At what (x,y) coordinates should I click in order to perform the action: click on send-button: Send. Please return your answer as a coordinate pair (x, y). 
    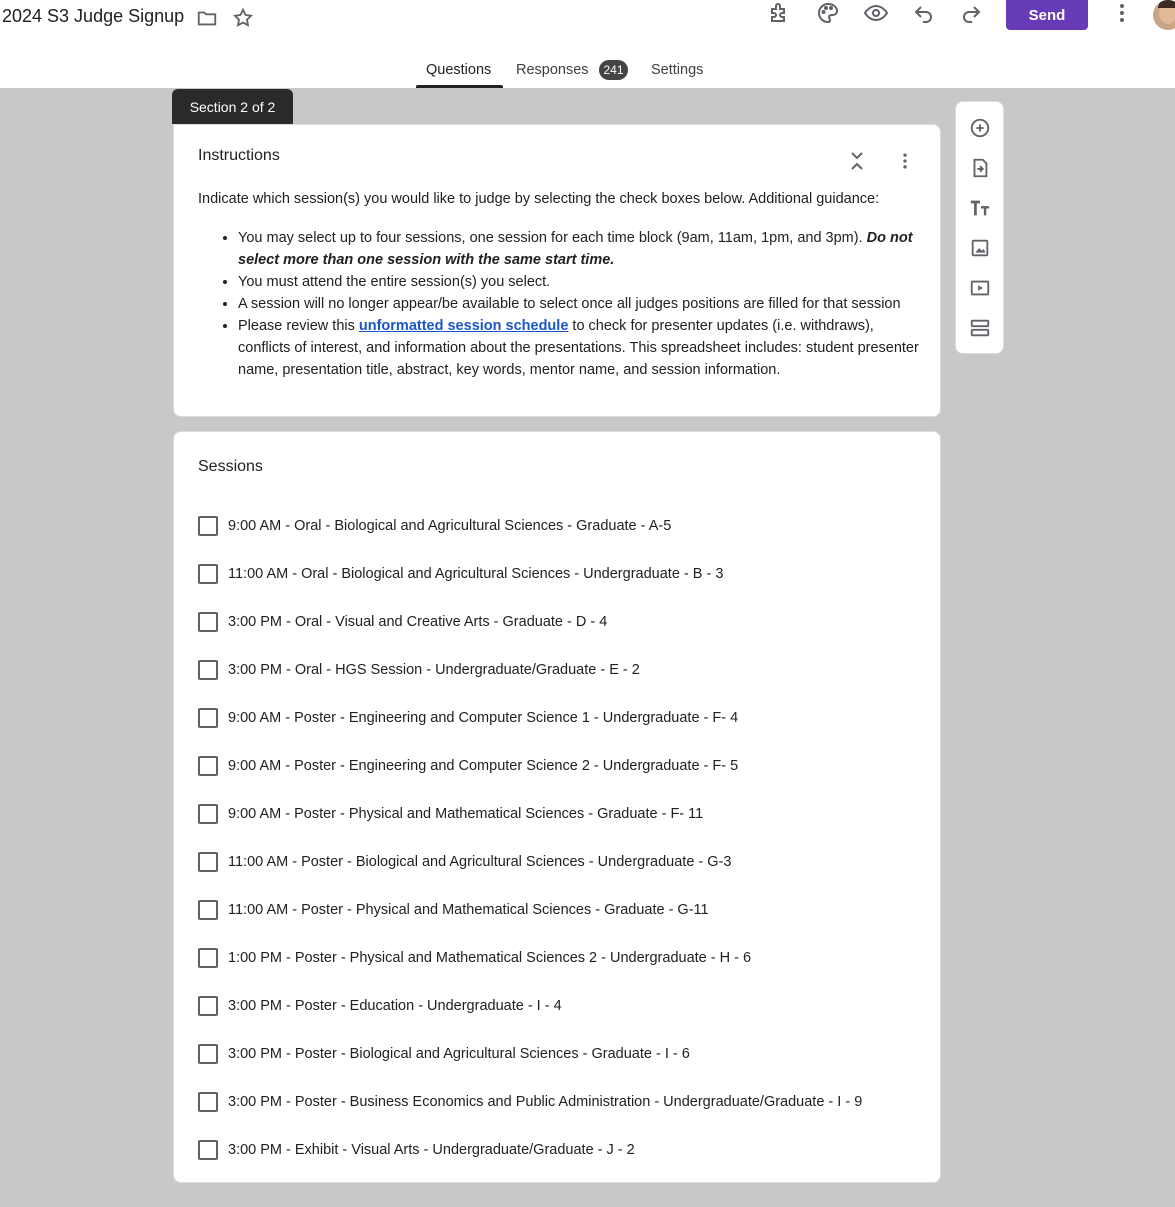
    Looking at the image, I should click on (1047, 15).